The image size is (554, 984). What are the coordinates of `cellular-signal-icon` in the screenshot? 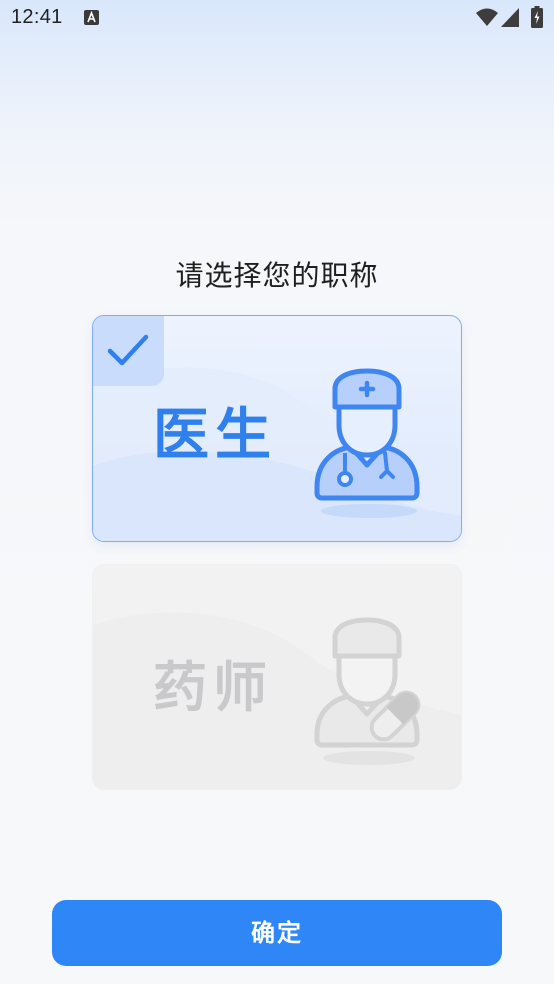 It's located at (510, 19).